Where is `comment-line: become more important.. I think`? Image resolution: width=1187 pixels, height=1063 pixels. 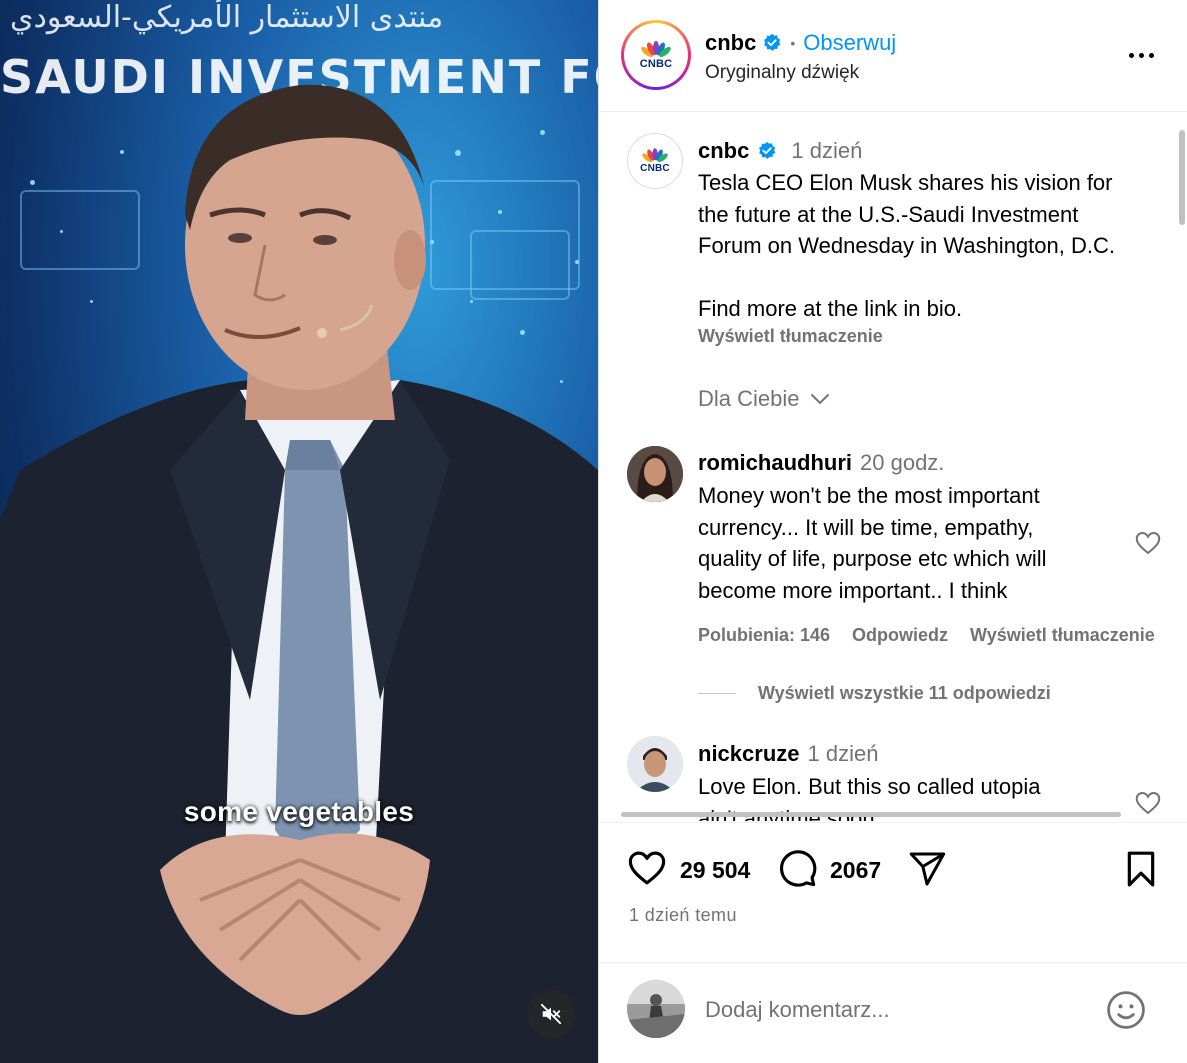 comment-line: become more important.. I think is located at coordinates (853, 590).